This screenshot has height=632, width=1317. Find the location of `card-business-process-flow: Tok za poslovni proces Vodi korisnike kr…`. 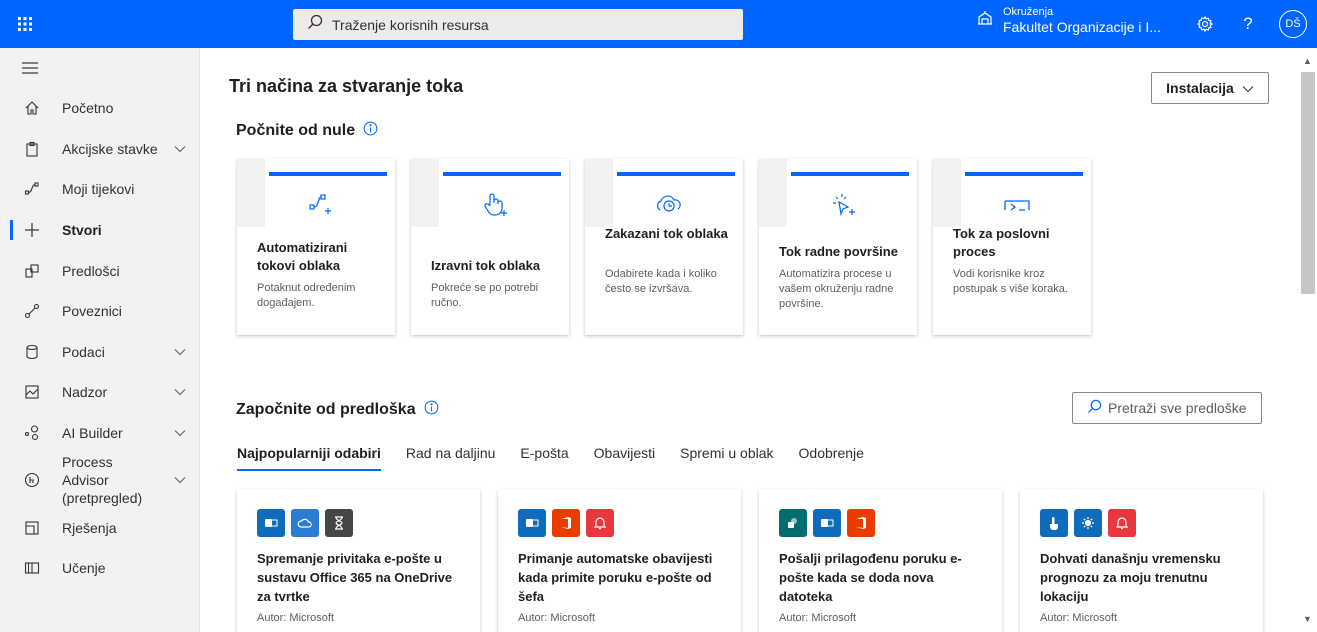

card-business-process-flow: Tok za poslovni proces Vodi korisnike kr… is located at coordinates (1012, 247).